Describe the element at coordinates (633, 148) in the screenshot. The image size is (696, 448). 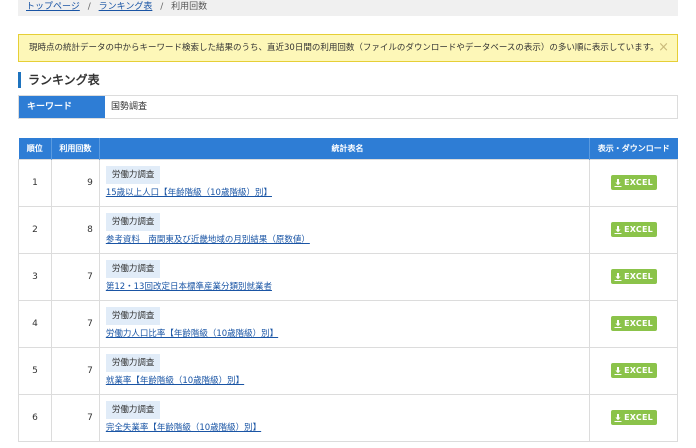
I see `header-download: 表示・ダウンロード` at that location.